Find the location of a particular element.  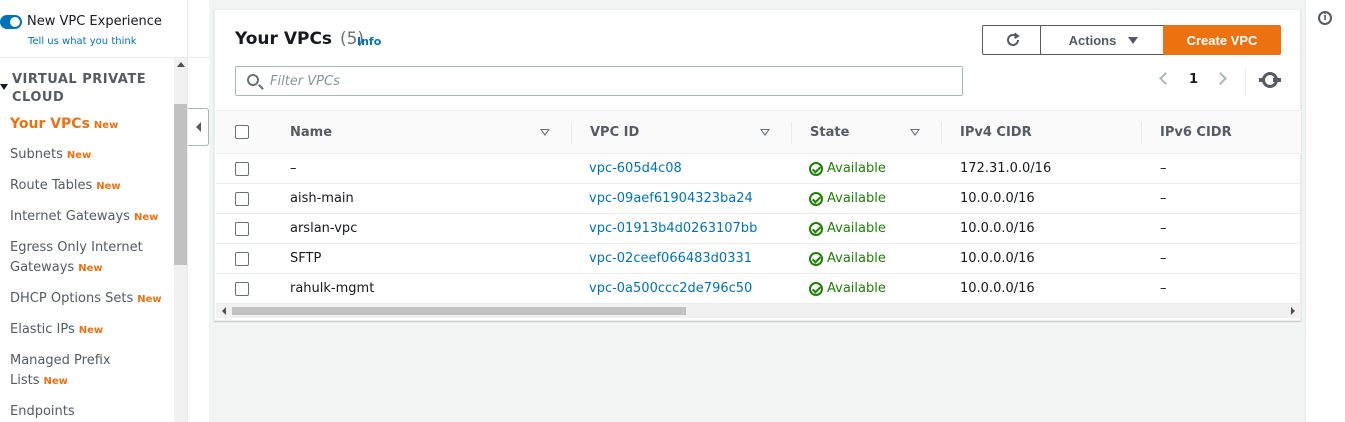

cell-vpc-id-link: vpc-02ceef066483d0331 is located at coordinates (670, 258).